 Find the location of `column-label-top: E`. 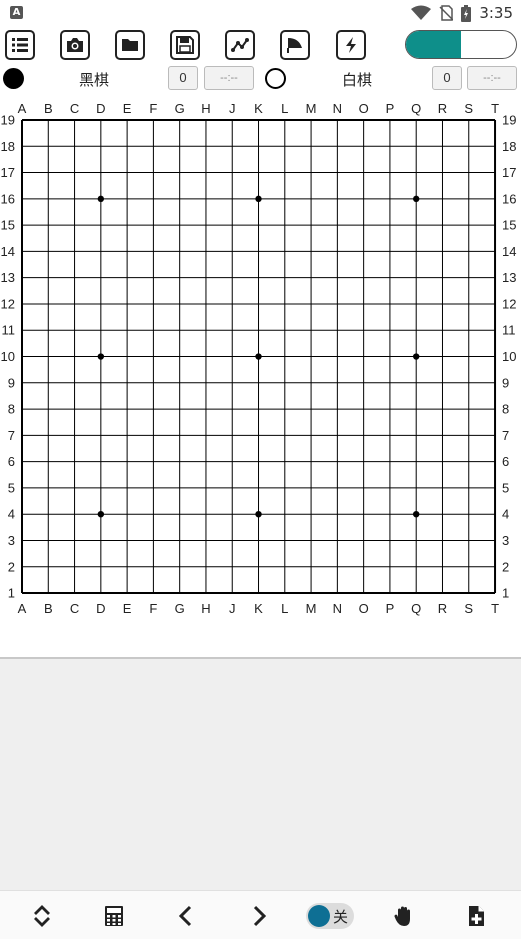

column-label-top: E is located at coordinates (127, 108).